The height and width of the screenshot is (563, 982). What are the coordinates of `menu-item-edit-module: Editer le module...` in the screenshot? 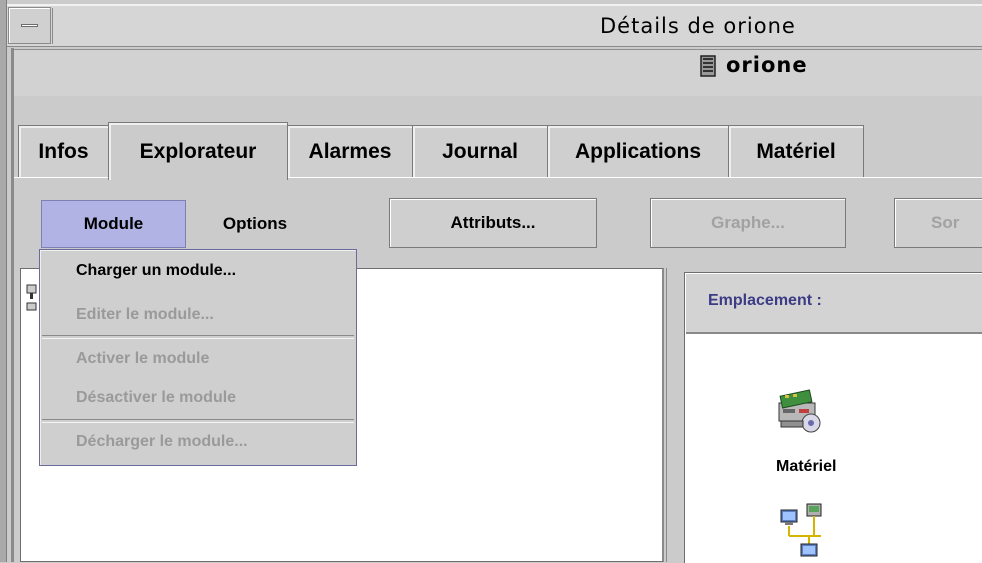 It's located at (145, 315).